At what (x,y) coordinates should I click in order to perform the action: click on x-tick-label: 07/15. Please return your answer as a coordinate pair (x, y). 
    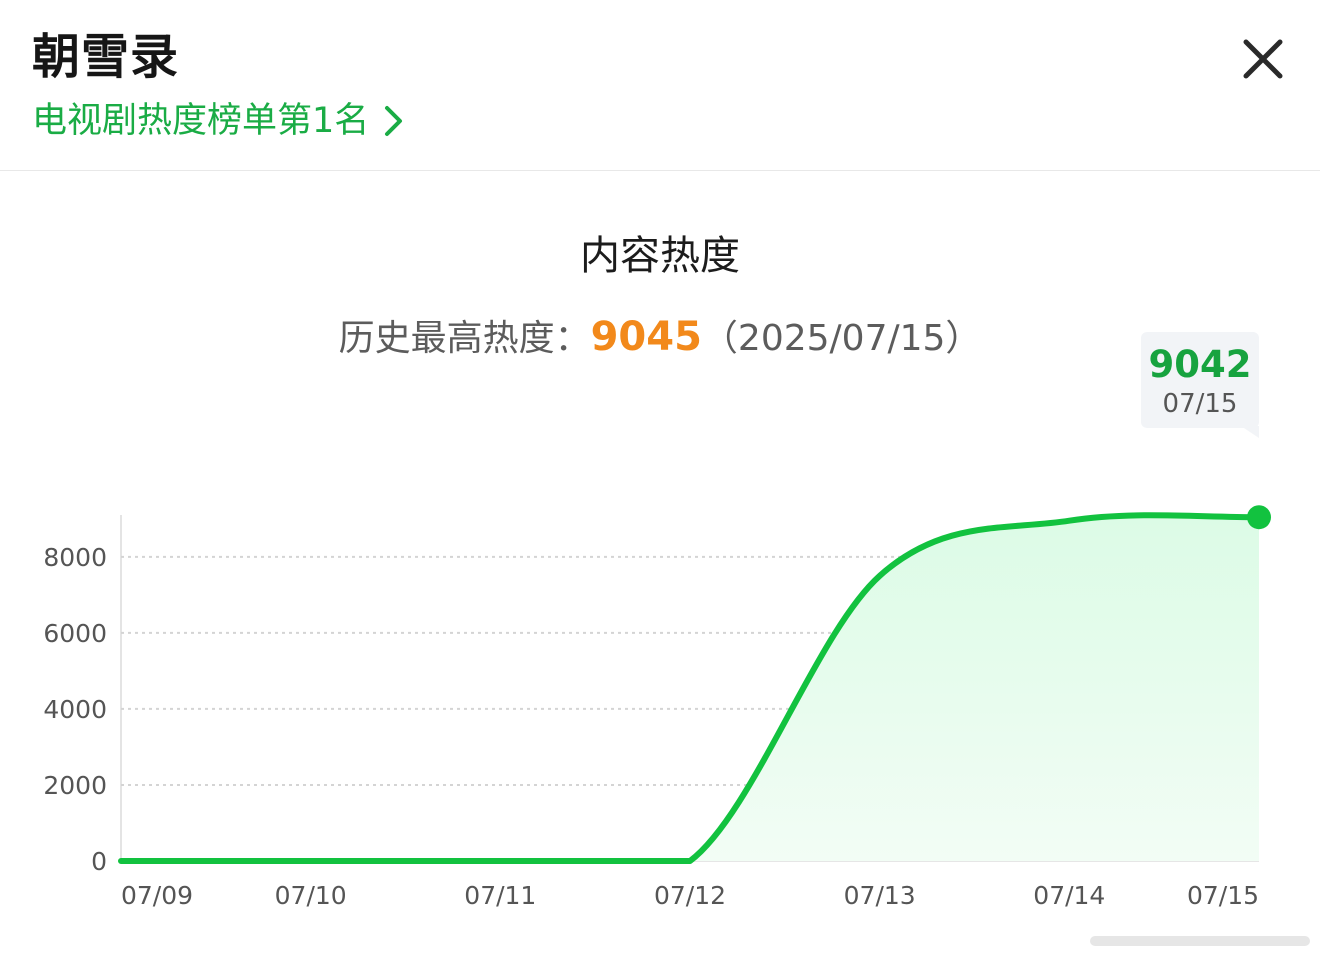
    Looking at the image, I should click on (1223, 895).